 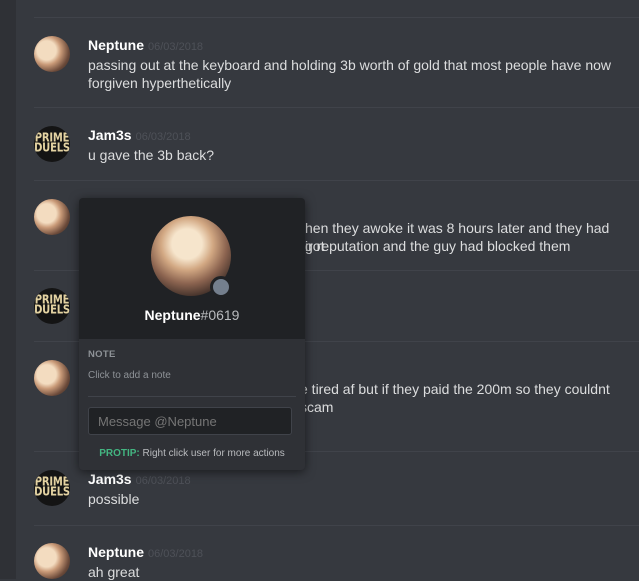 What do you see at coordinates (192, 396) in the screenshot?
I see `divider` at bounding box center [192, 396].